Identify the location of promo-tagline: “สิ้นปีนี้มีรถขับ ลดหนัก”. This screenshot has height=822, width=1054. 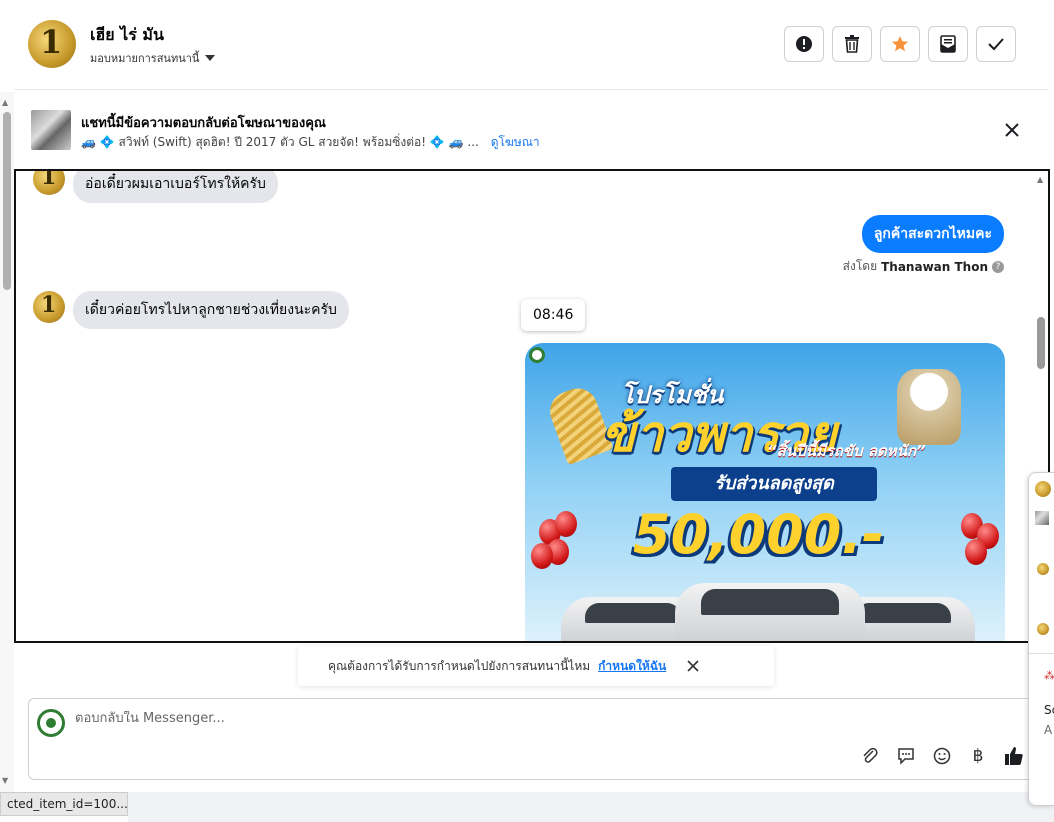
(846, 451).